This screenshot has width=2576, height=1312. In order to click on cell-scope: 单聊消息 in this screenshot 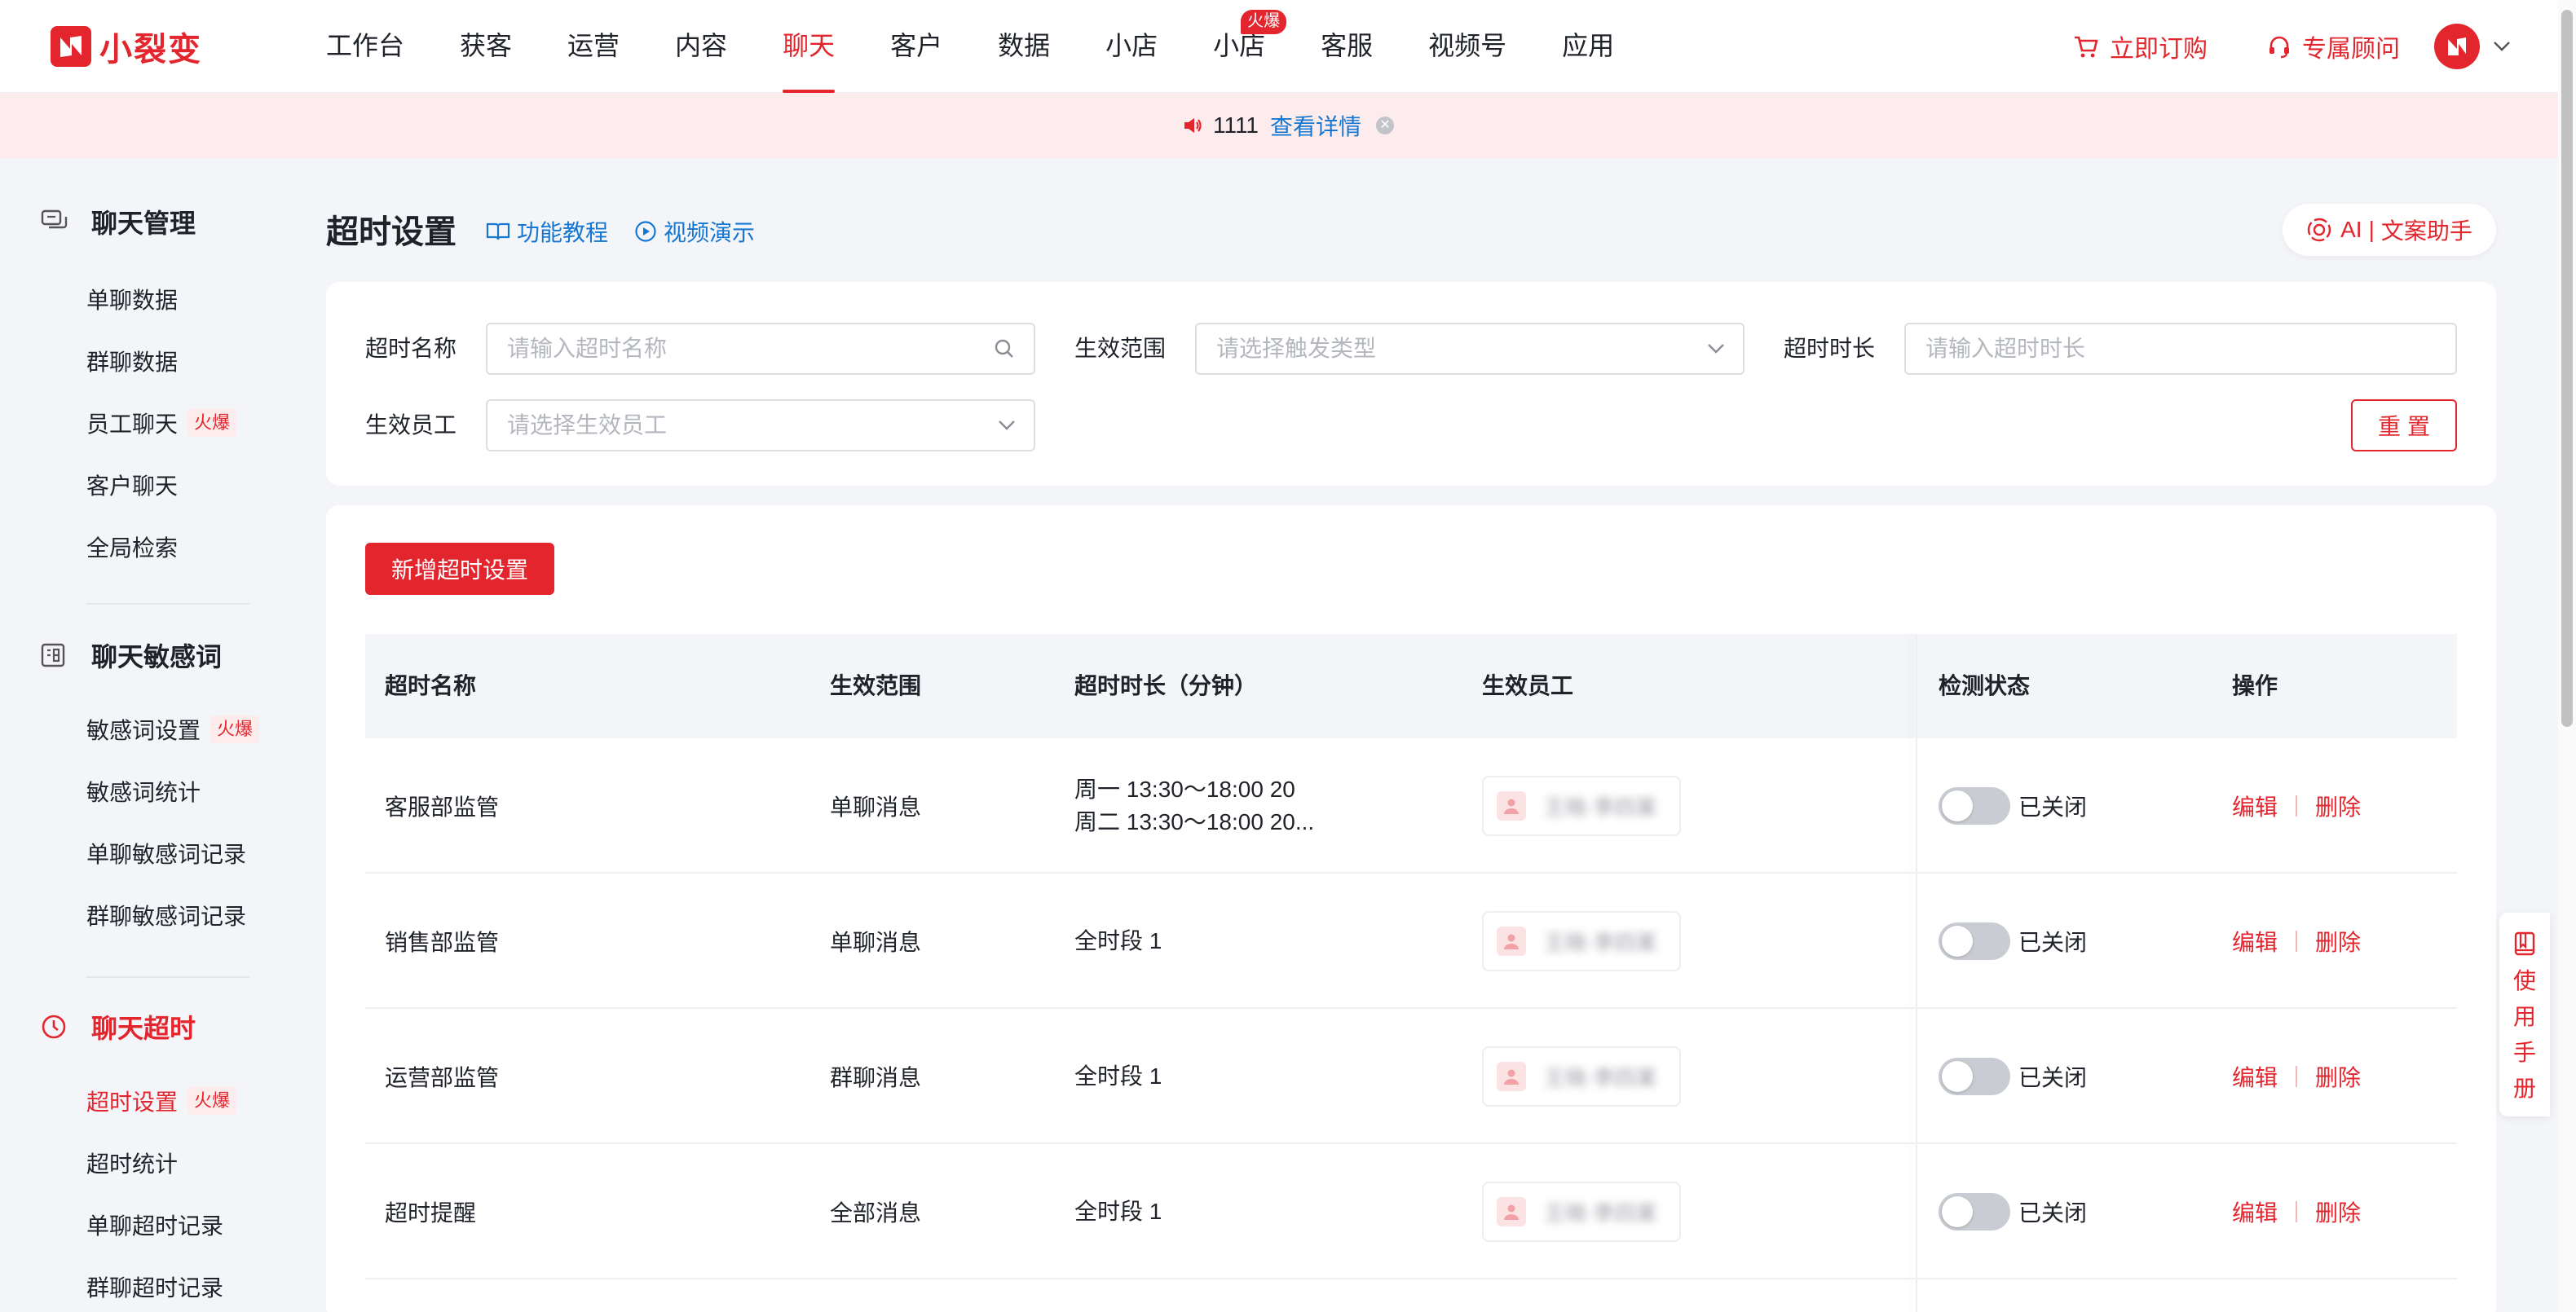, I will do `click(876, 942)`.